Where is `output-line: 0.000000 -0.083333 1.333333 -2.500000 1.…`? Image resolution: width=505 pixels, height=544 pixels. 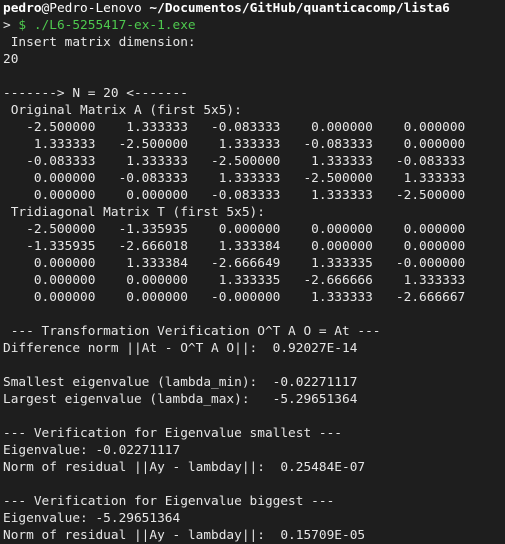
output-line: 0.000000 -0.083333 1.333333 -2.500000 1.… is located at coordinates (234, 178).